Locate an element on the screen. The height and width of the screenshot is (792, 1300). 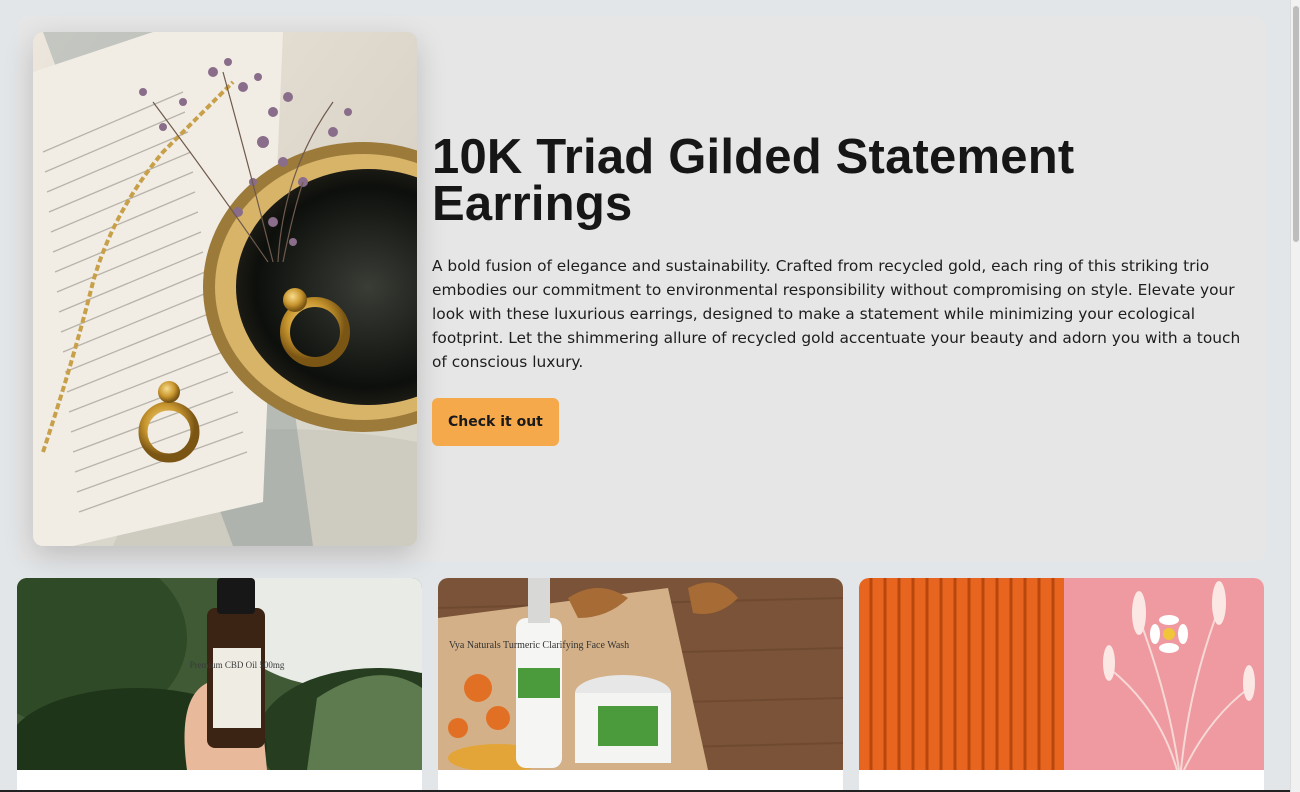
cbd-oil-product-image: Premium CBD Oil 500mg is located at coordinates (219, 674).